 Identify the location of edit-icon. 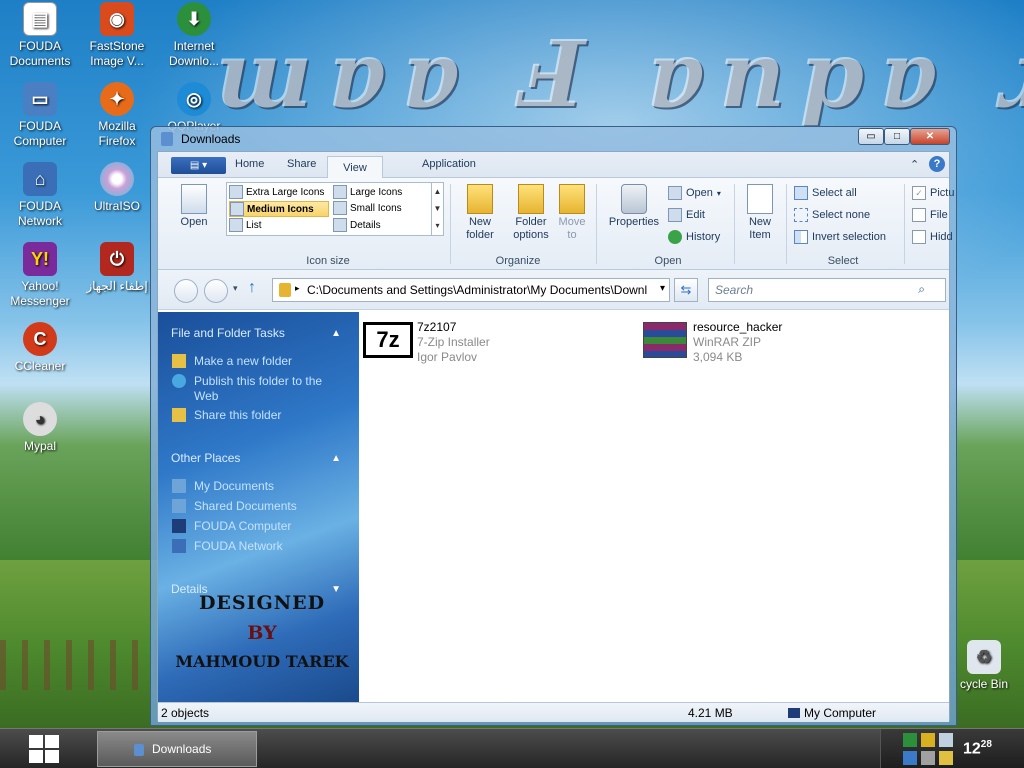
(675, 215).